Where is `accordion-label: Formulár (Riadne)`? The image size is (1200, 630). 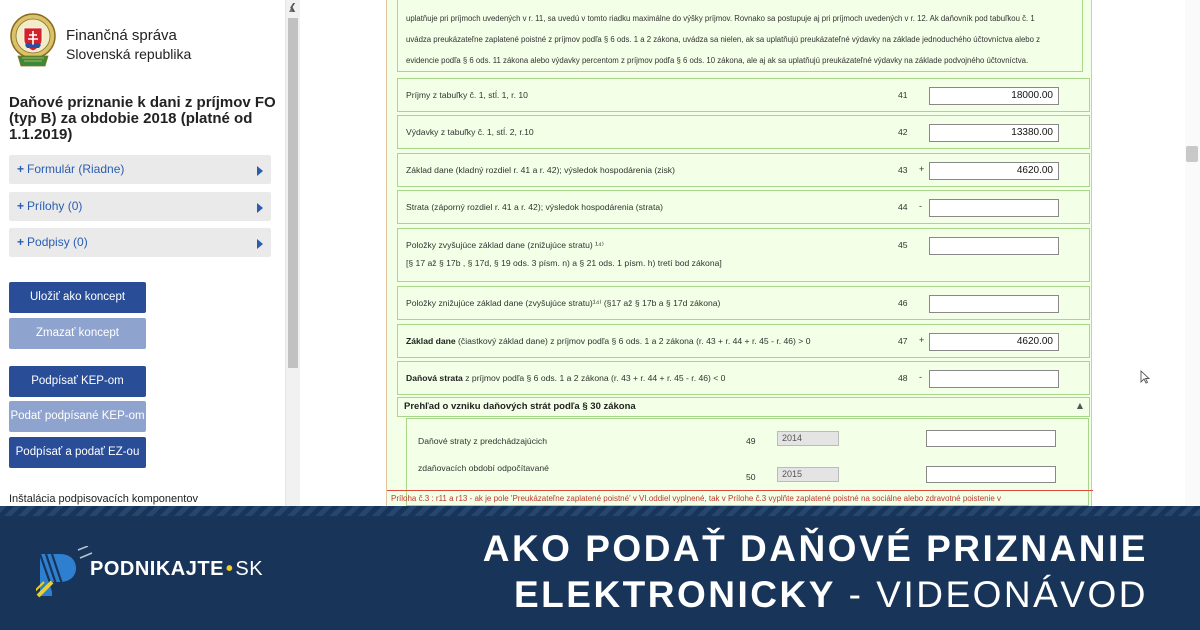 accordion-label: Formulár (Riadne) is located at coordinates (76, 169).